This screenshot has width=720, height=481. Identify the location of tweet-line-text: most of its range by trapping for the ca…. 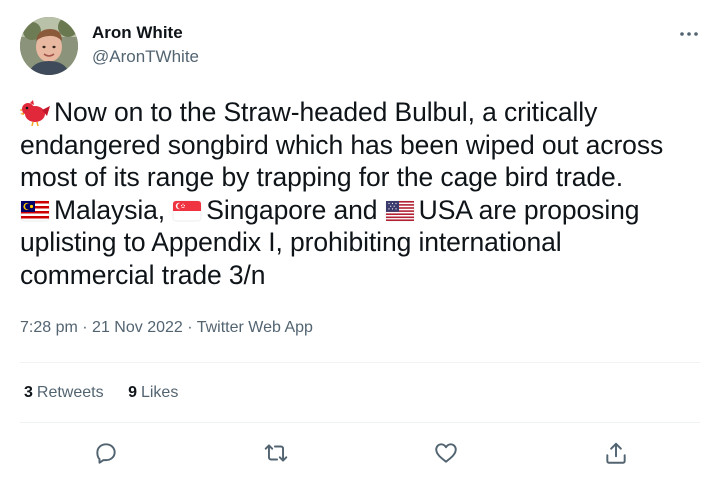
(321, 177).